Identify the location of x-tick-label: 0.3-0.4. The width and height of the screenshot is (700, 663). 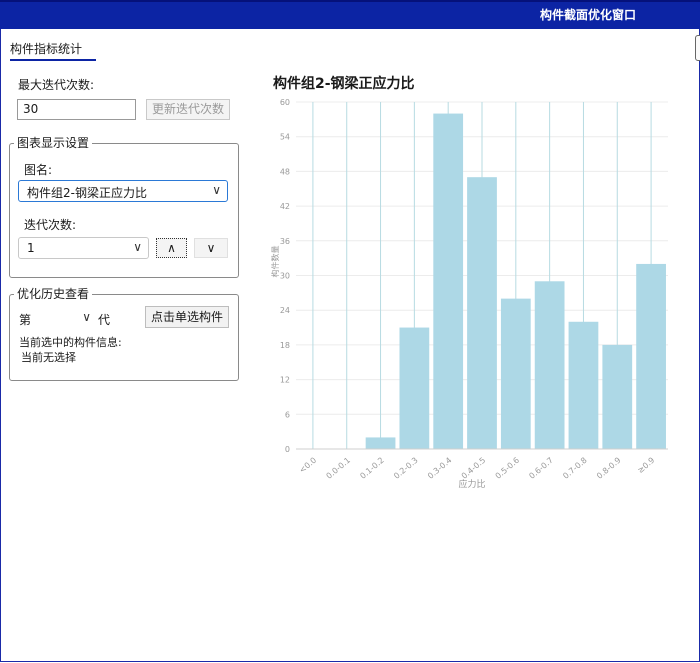
(439, 468).